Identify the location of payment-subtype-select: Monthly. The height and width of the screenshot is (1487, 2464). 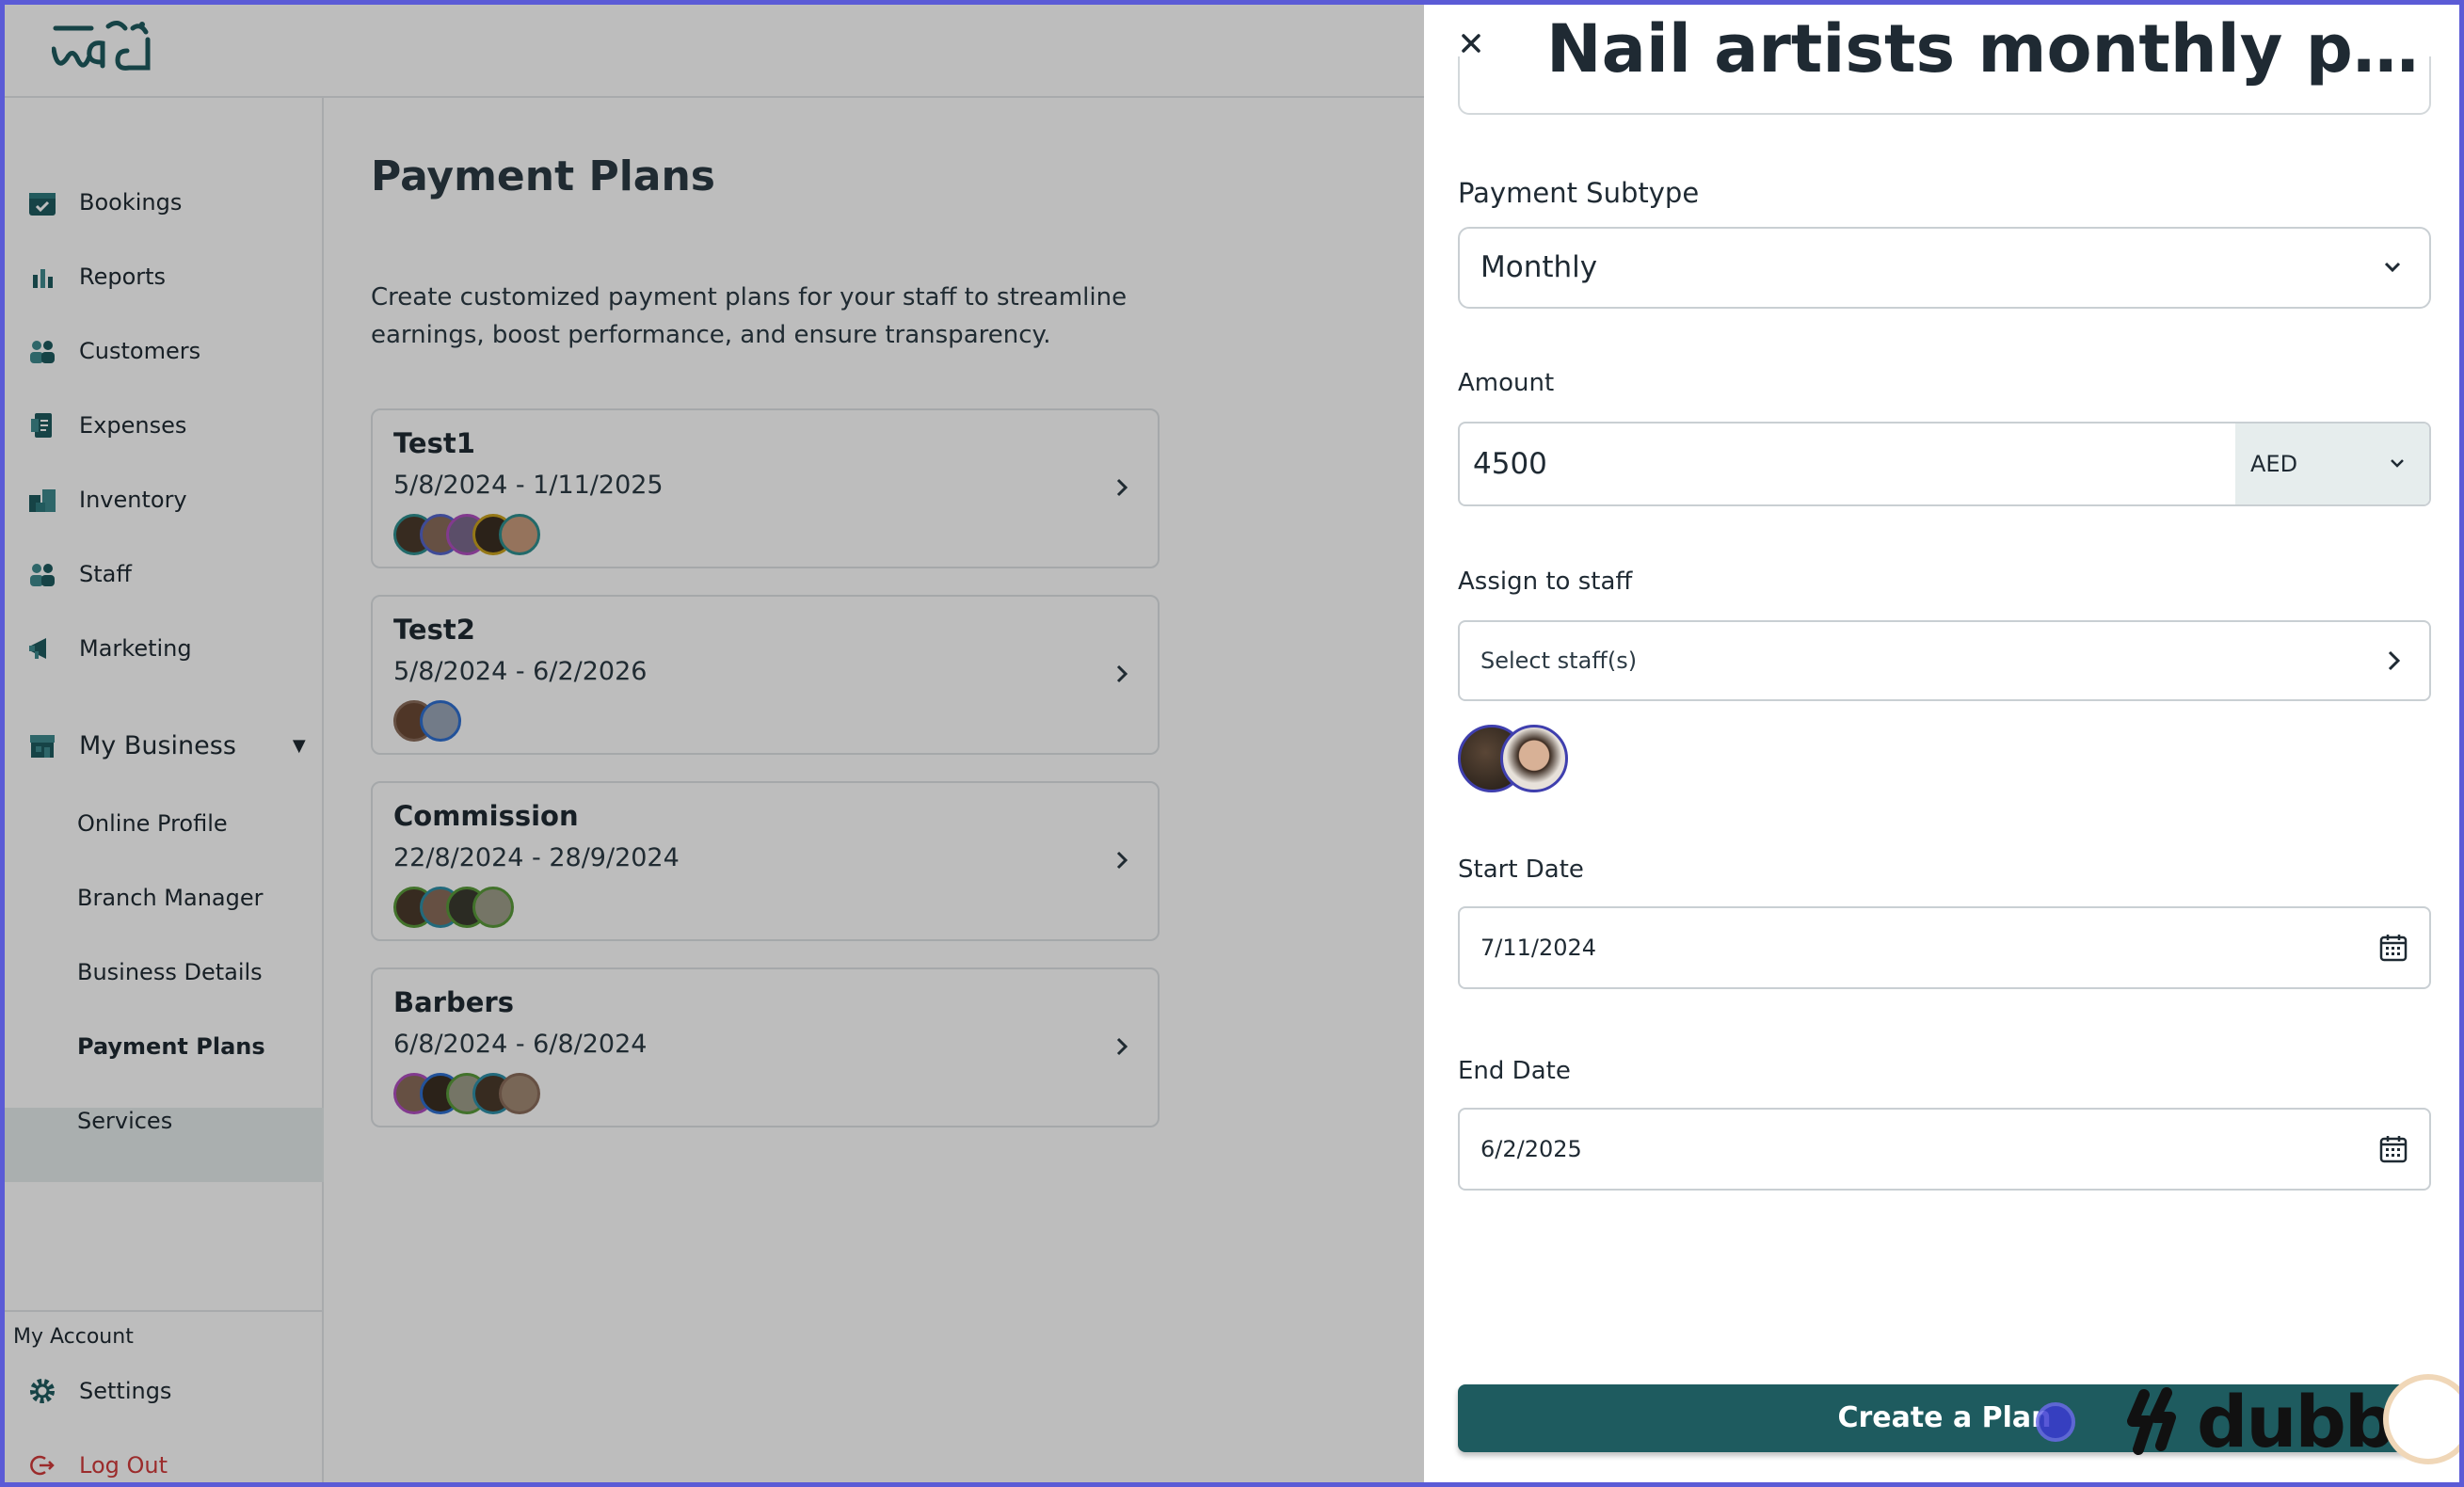
(1944, 268).